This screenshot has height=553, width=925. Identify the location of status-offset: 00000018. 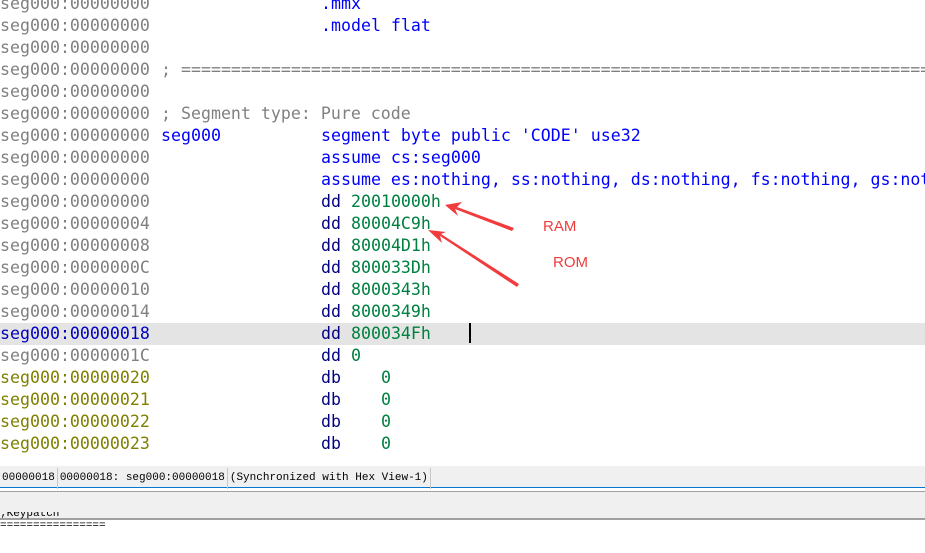
(29, 478).